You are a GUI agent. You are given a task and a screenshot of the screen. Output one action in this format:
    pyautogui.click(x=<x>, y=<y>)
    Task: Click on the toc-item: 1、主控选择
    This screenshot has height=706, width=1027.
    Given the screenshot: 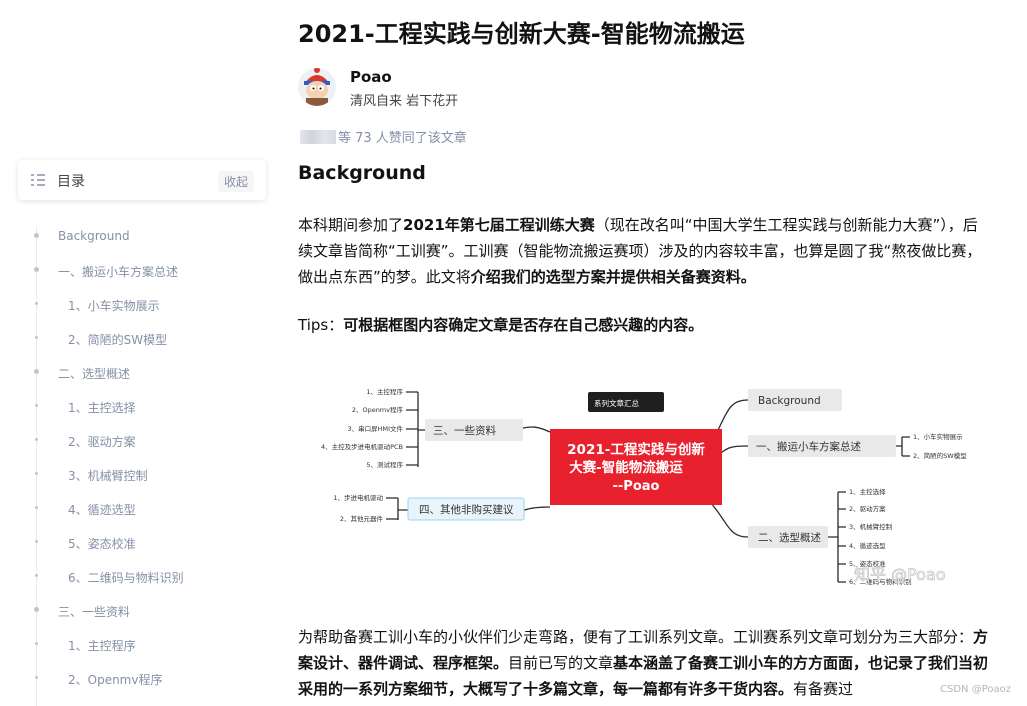 What is the action you would take?
    pyautogui.click(x=140, y=413)
    